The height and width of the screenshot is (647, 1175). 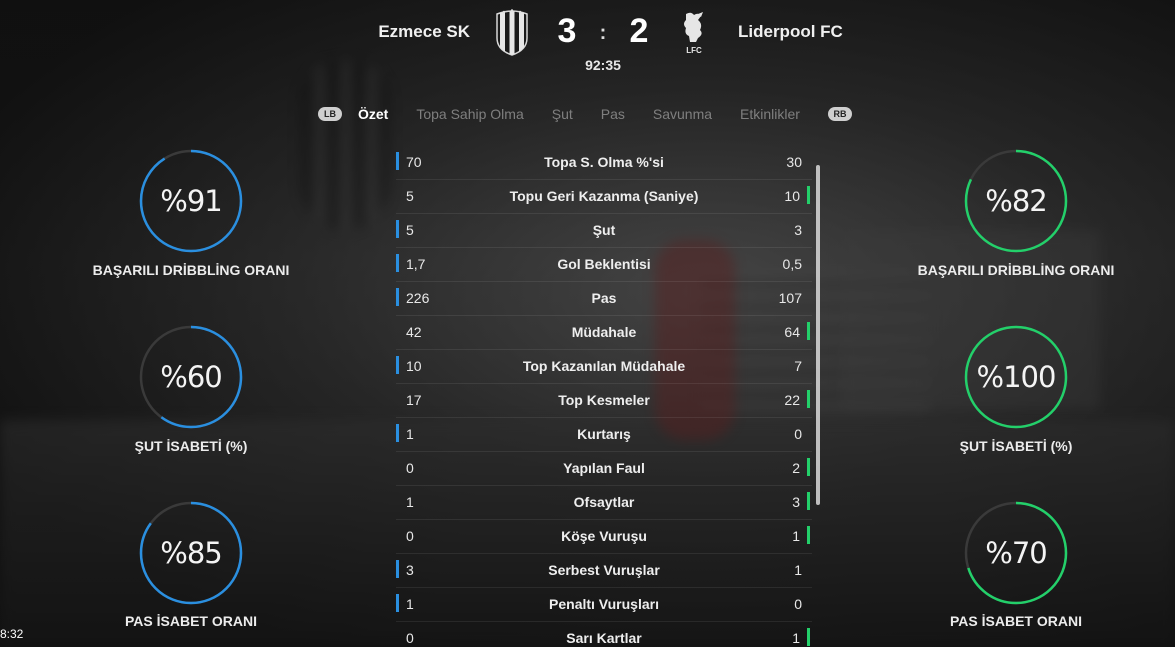 I want to click on stat-row: 0 Sarı Kartlar 1, so click(x=604, y=634).